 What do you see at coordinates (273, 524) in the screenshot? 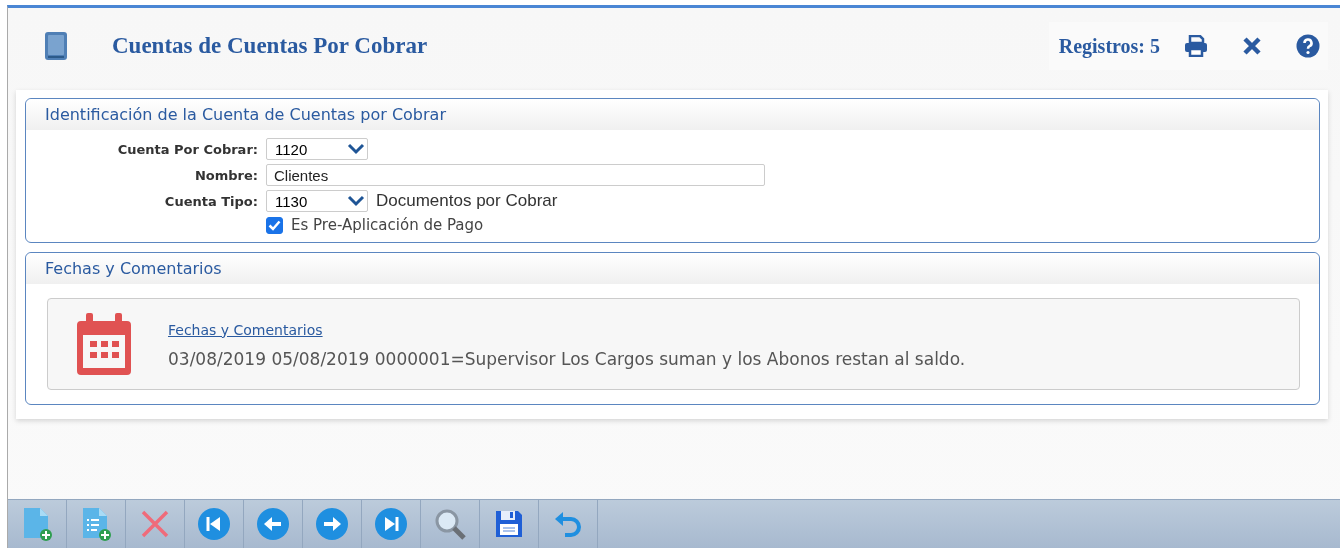
I see `arrow-left-icon` at bounding box center [273, 524].